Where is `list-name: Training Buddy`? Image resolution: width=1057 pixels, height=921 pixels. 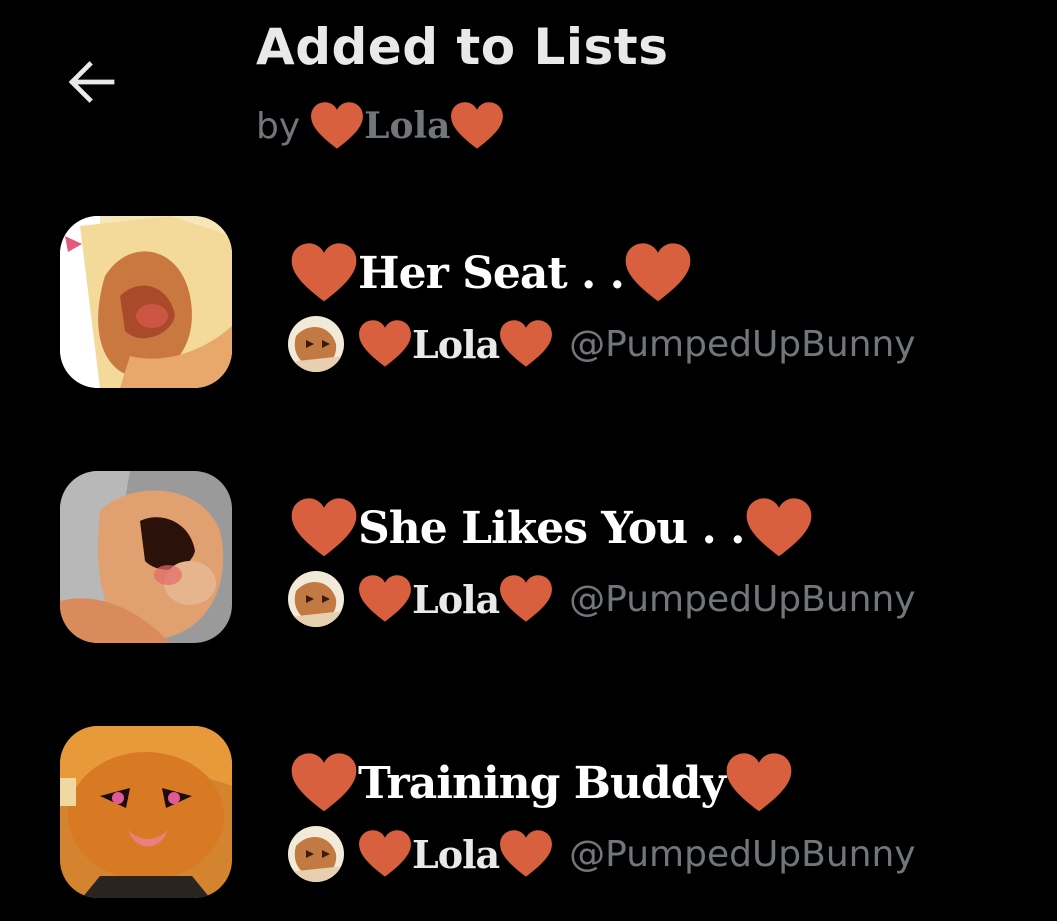 list-name: Training Buddy is located at coordinates (541, 783).